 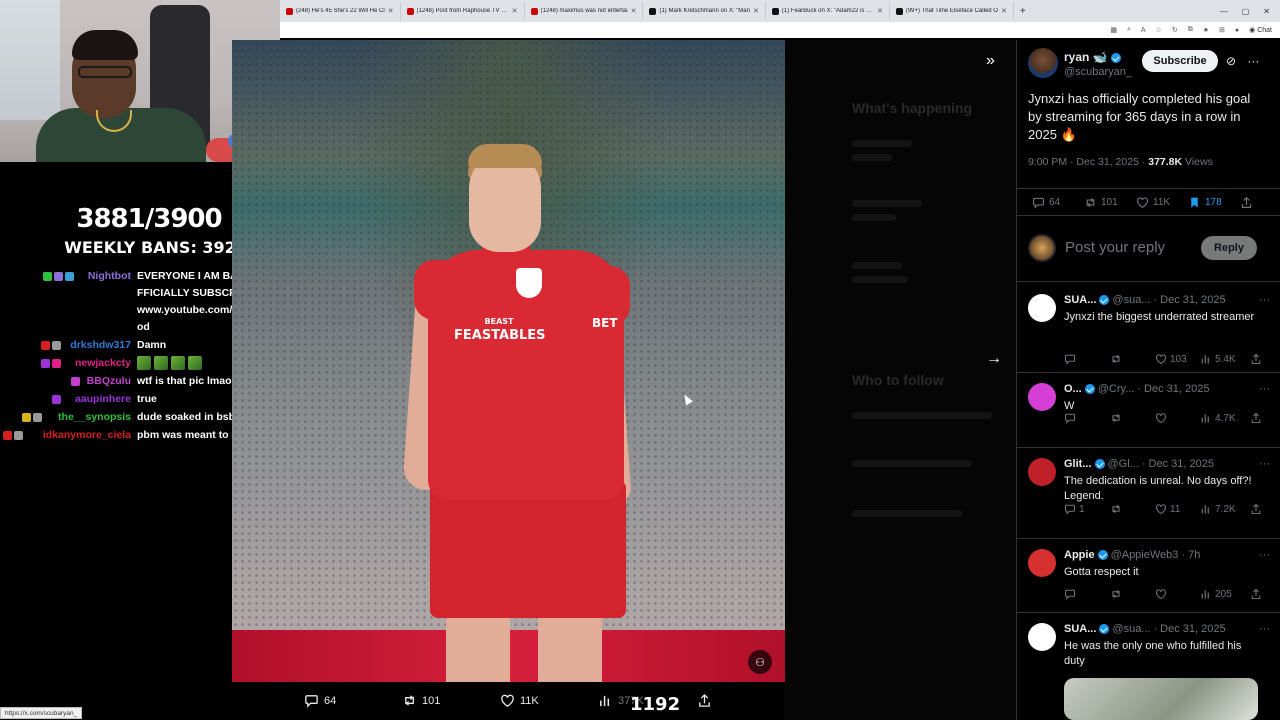 I want to click on reply-views-button: 5.4K, so click(x=1218, y=359).